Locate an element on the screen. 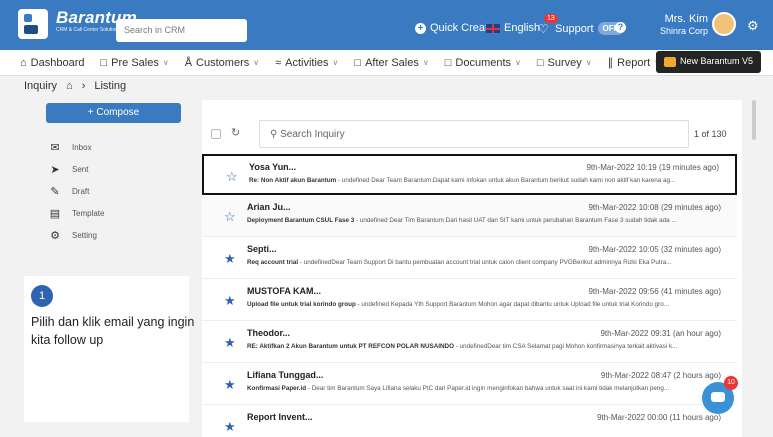 The width and height of the screenshot is (773, 437). menu-report: ∥Report∨ is located at coordinates (634, 63).